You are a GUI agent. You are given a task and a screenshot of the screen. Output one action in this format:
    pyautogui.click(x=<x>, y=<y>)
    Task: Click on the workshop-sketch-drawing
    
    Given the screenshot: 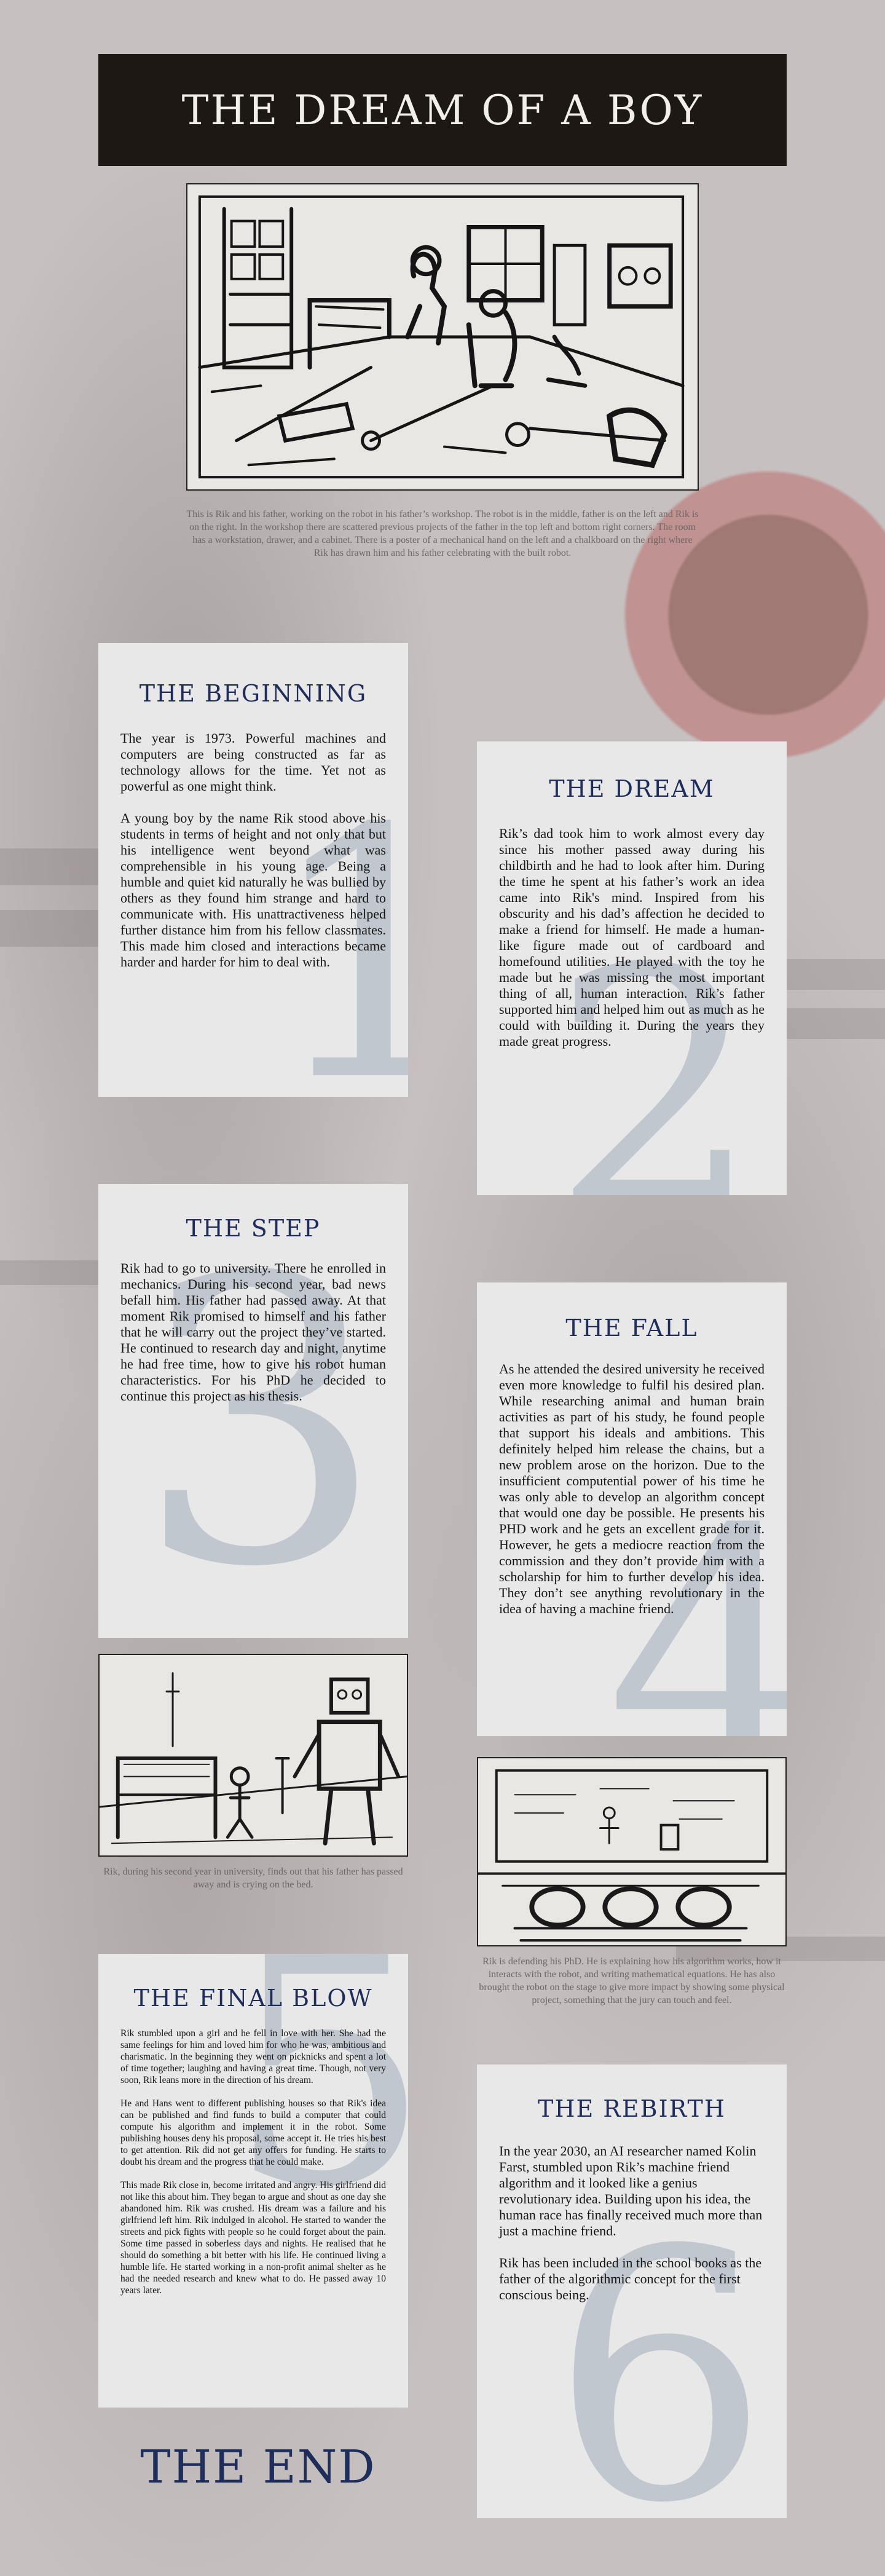 What is the action you would take?
    pyautogui.click(x=442, y=337)
    